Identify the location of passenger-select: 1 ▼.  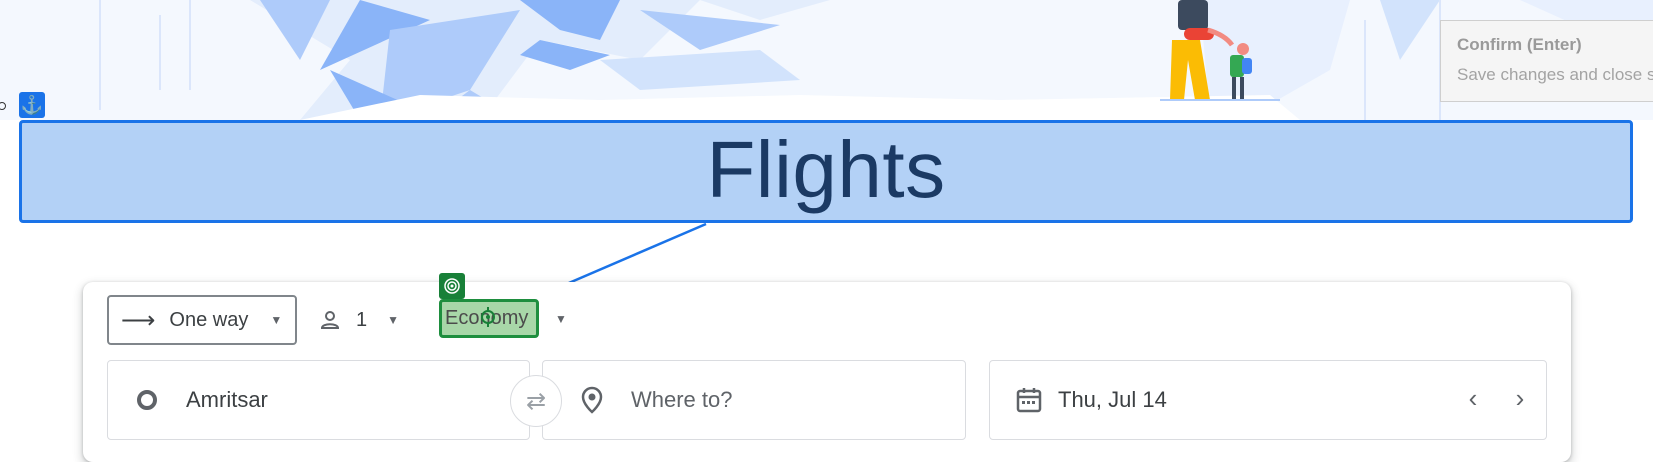
(358, 320).